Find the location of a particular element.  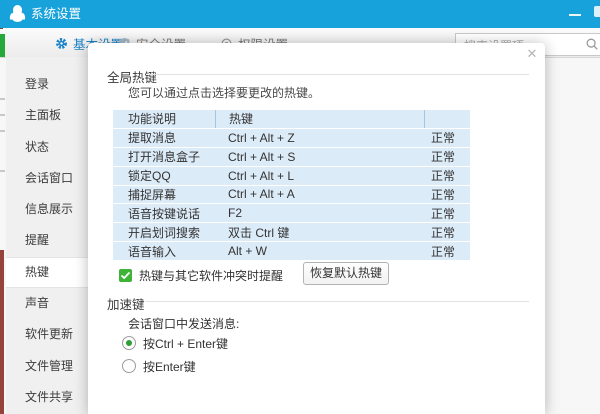

sidebar-item-info-display: 信息展示 is located at coordinates (47, 209).